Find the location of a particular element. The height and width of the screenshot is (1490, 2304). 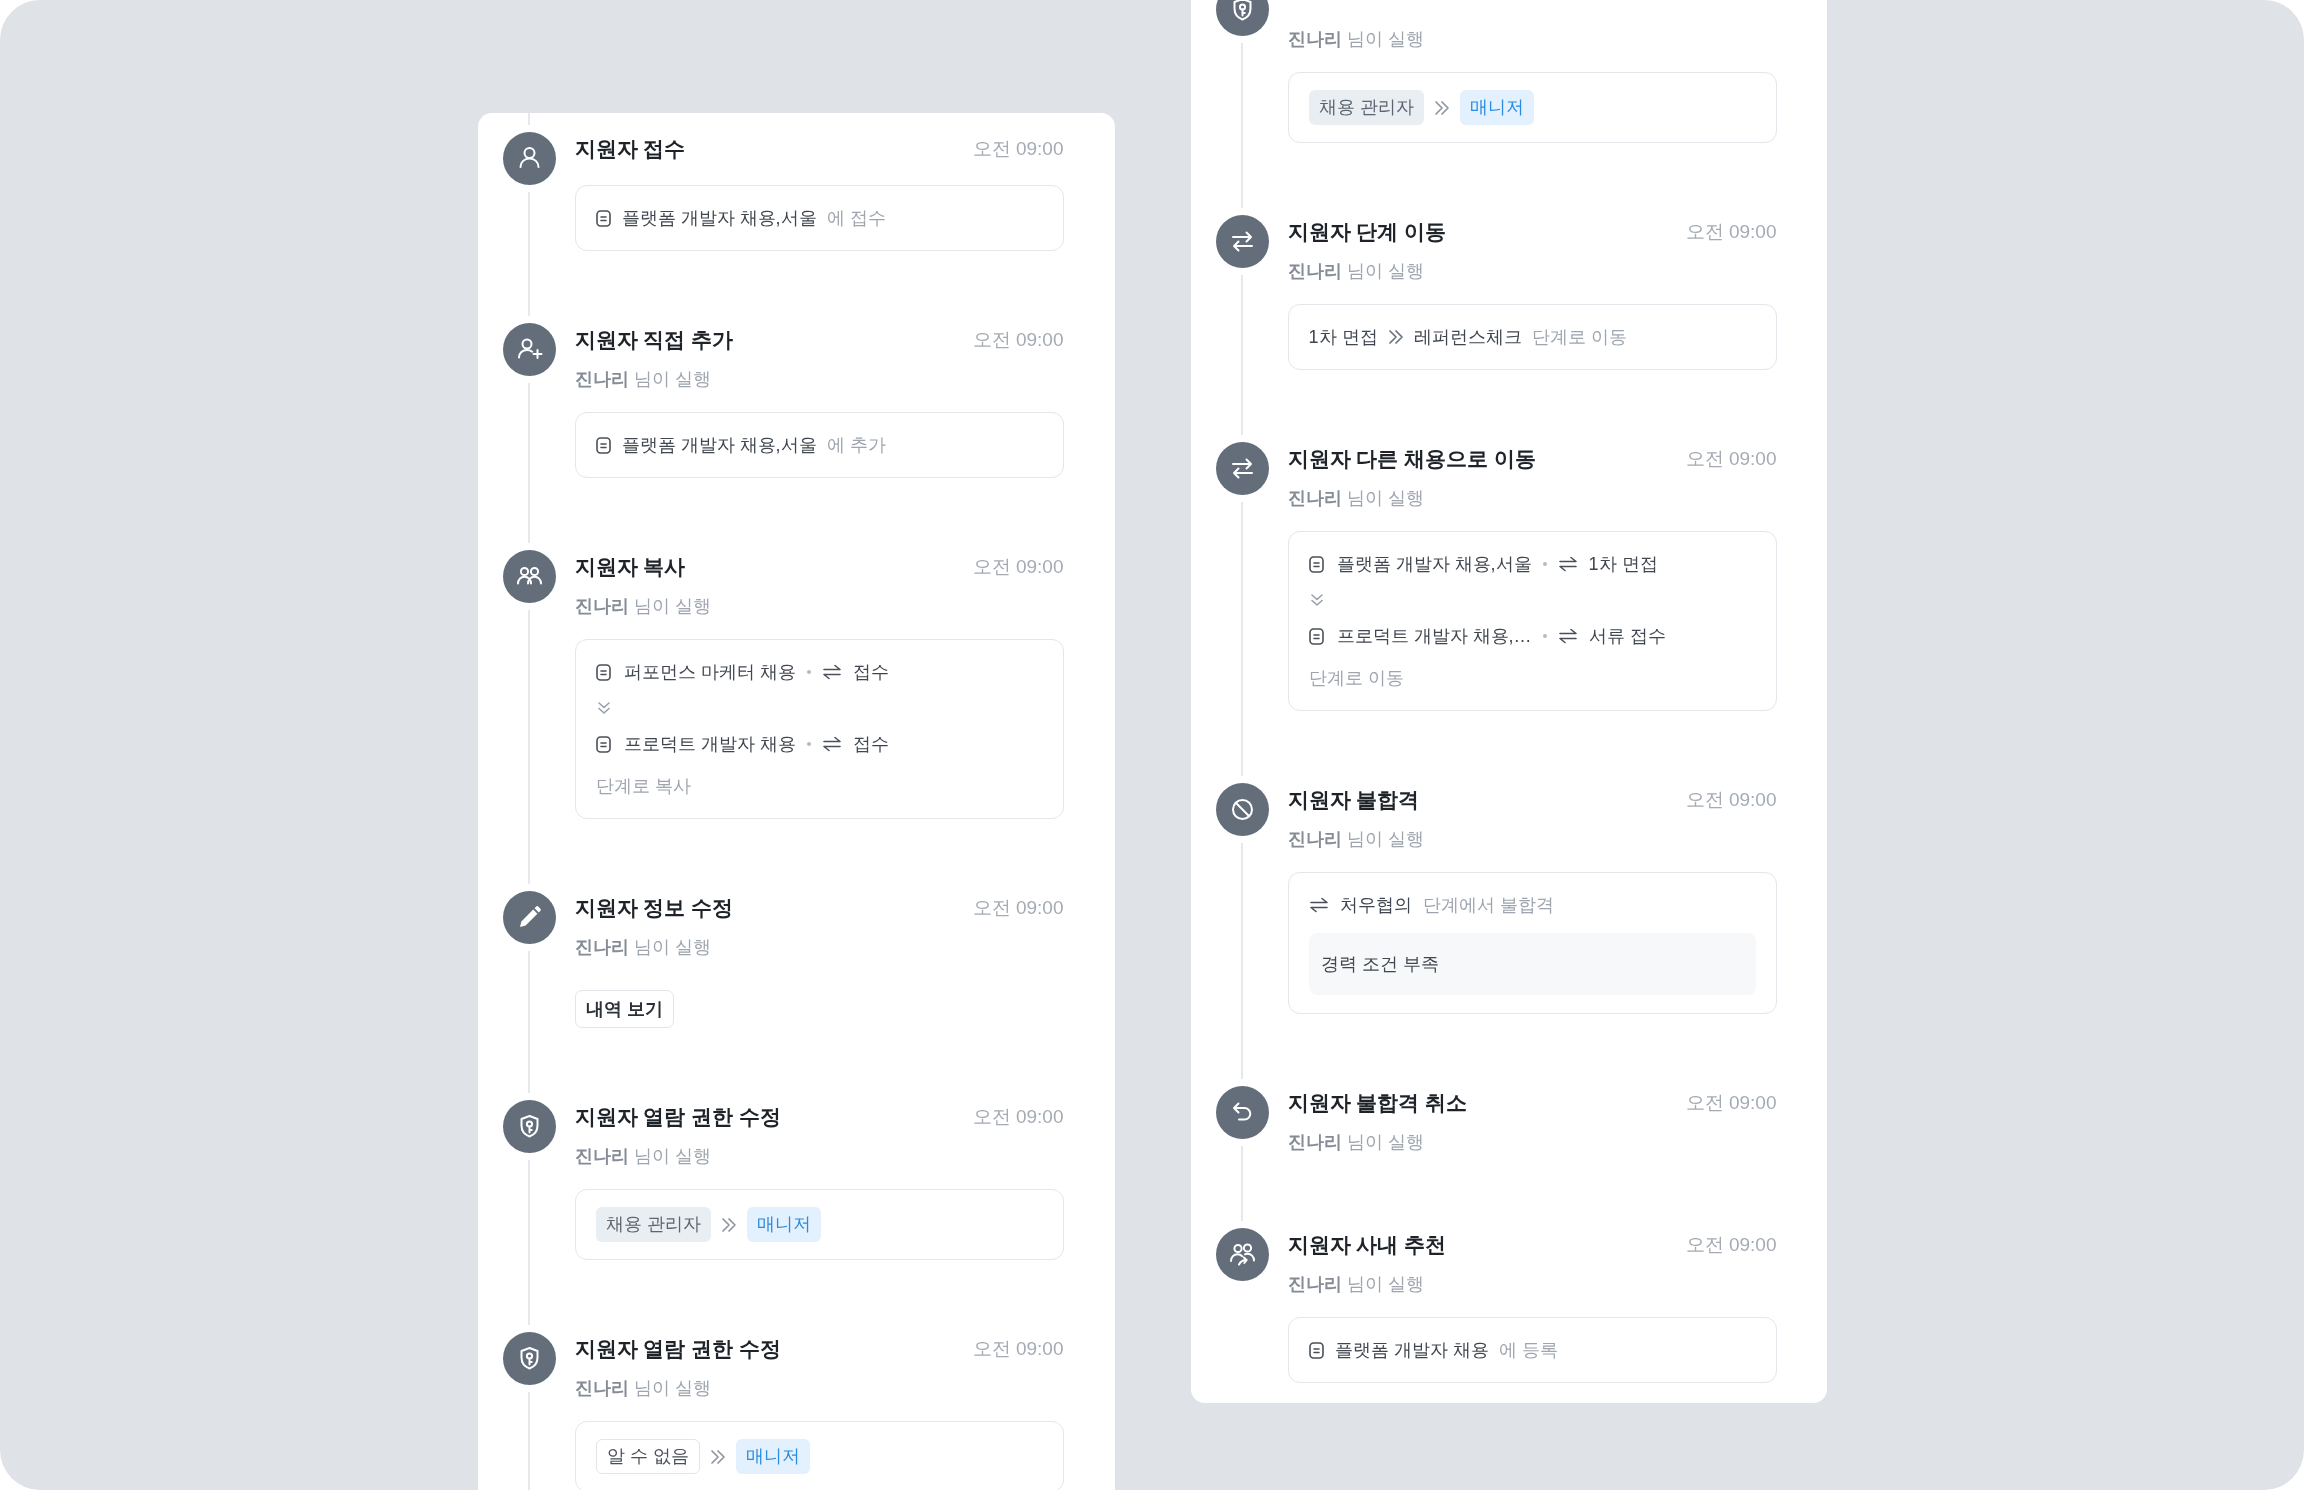

reason-text: 경력 조건 부족 is located at coordinates (1532, 964).